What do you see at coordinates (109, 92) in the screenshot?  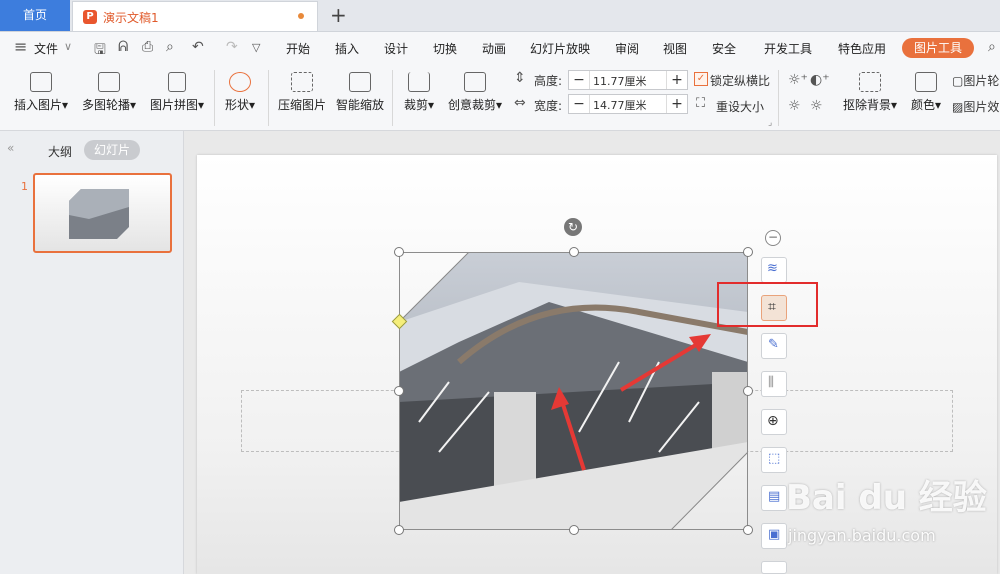 I see `multi-carousel-button: 多图轮播▾` at bounding box center [109, 92].